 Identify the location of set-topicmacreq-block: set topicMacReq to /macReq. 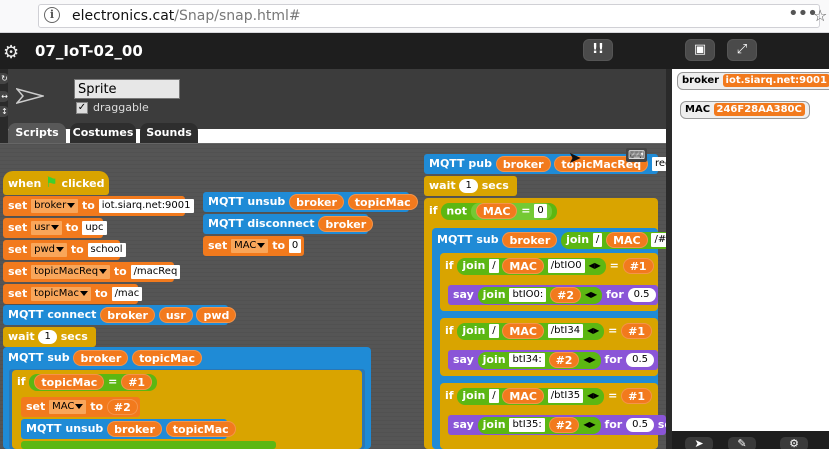
(92, 272).